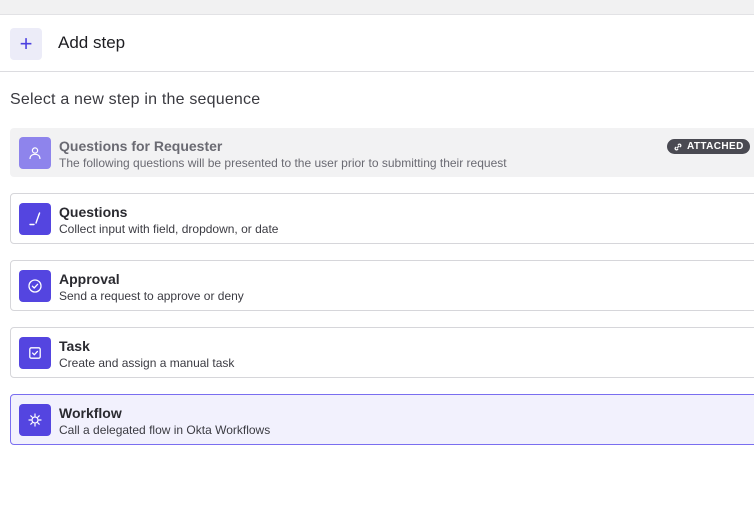 This screenshot has width=754, height=519. I want to click on step-description: Call a delegated flow in Okta Workflows, so click(165, 430).